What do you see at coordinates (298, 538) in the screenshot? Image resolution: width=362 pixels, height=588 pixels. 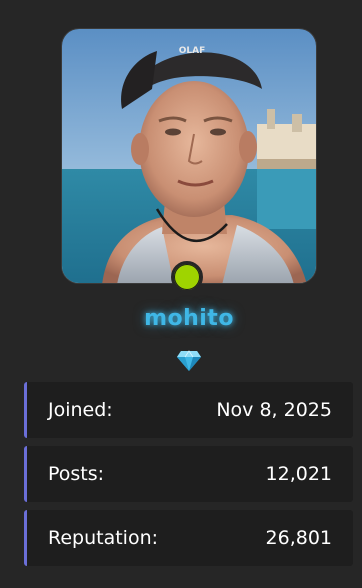 I see `stat-reputation-value: 26,801` at bounding box center [298, 538].